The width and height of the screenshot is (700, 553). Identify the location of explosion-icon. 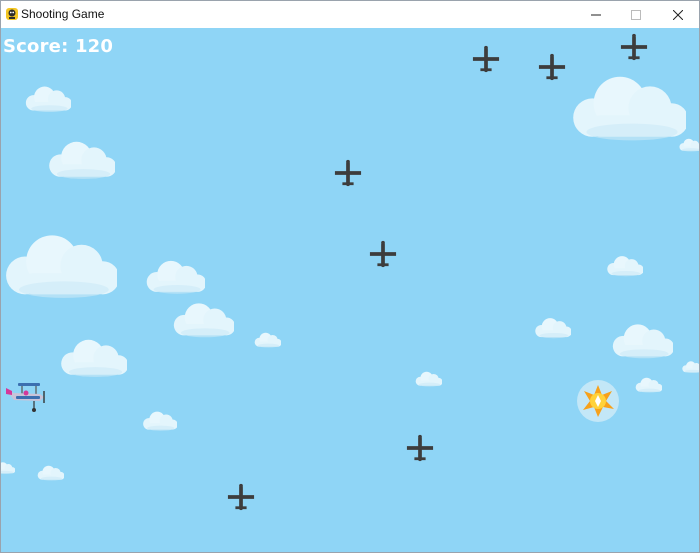
(598, 401).